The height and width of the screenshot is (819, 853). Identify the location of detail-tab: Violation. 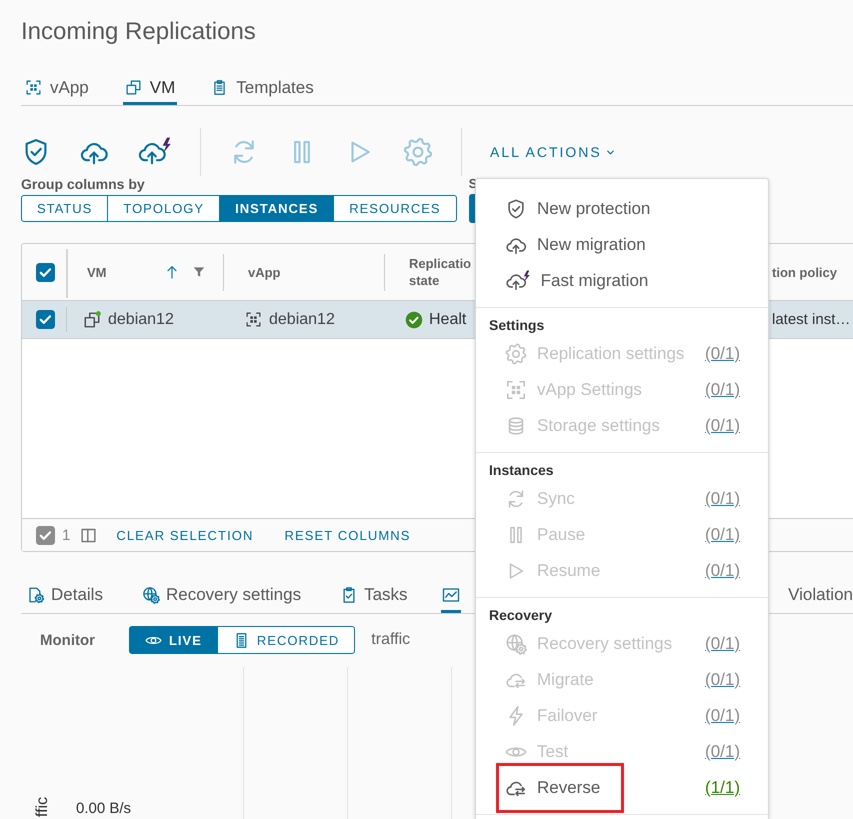
(817, 594).